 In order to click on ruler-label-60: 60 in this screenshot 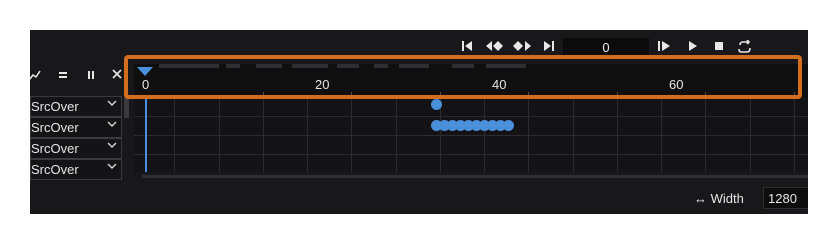, I will do `click(676, 84)`.